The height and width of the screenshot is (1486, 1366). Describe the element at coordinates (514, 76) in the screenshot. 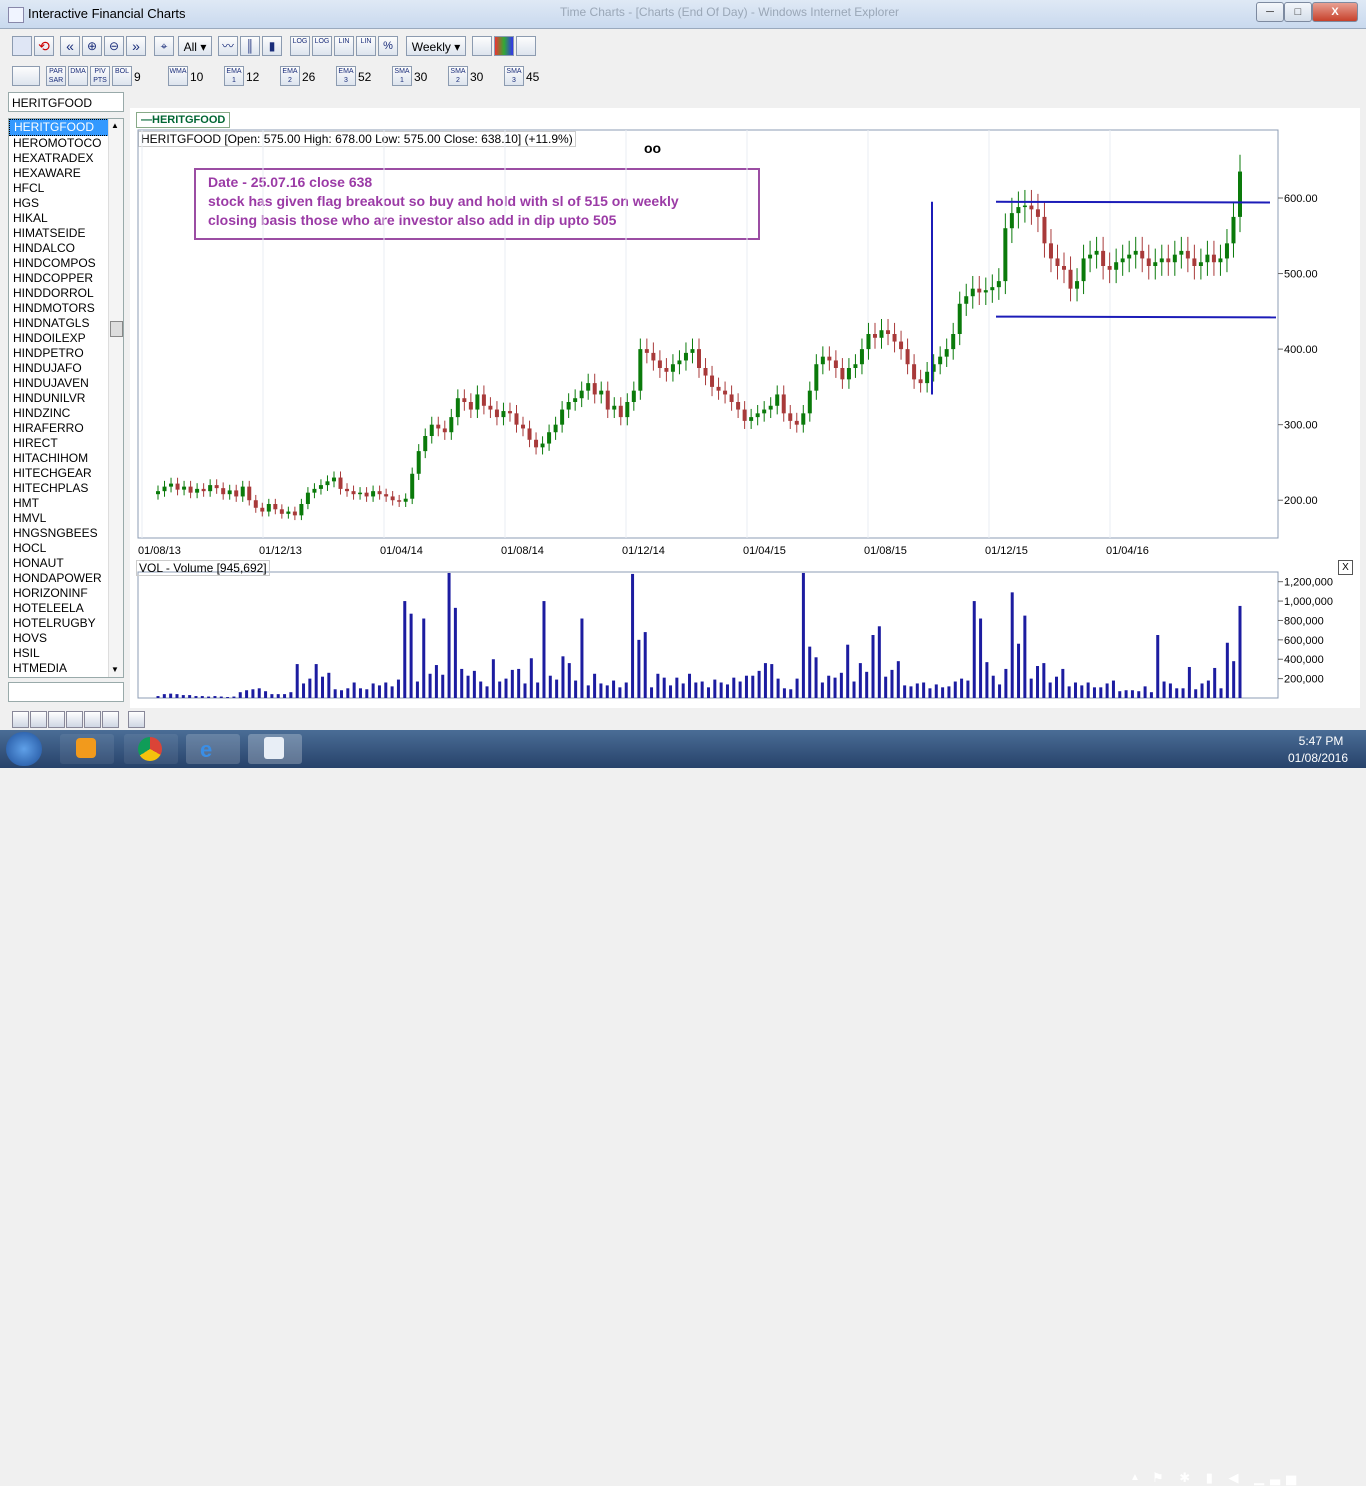

I see `indicator-button-10: SMA 3` at that location.